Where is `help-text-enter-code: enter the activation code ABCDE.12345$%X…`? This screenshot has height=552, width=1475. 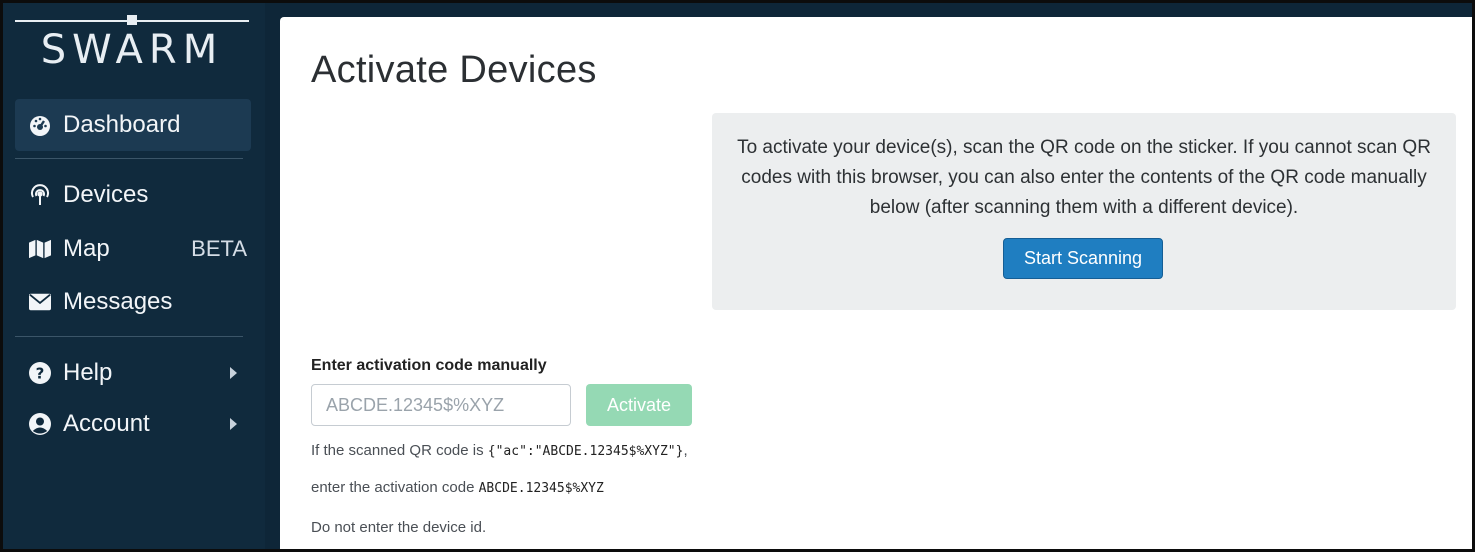 help-text-enter-code: enter the activation code ABCDE.12345$%X… is located at coordinates (457, 487).